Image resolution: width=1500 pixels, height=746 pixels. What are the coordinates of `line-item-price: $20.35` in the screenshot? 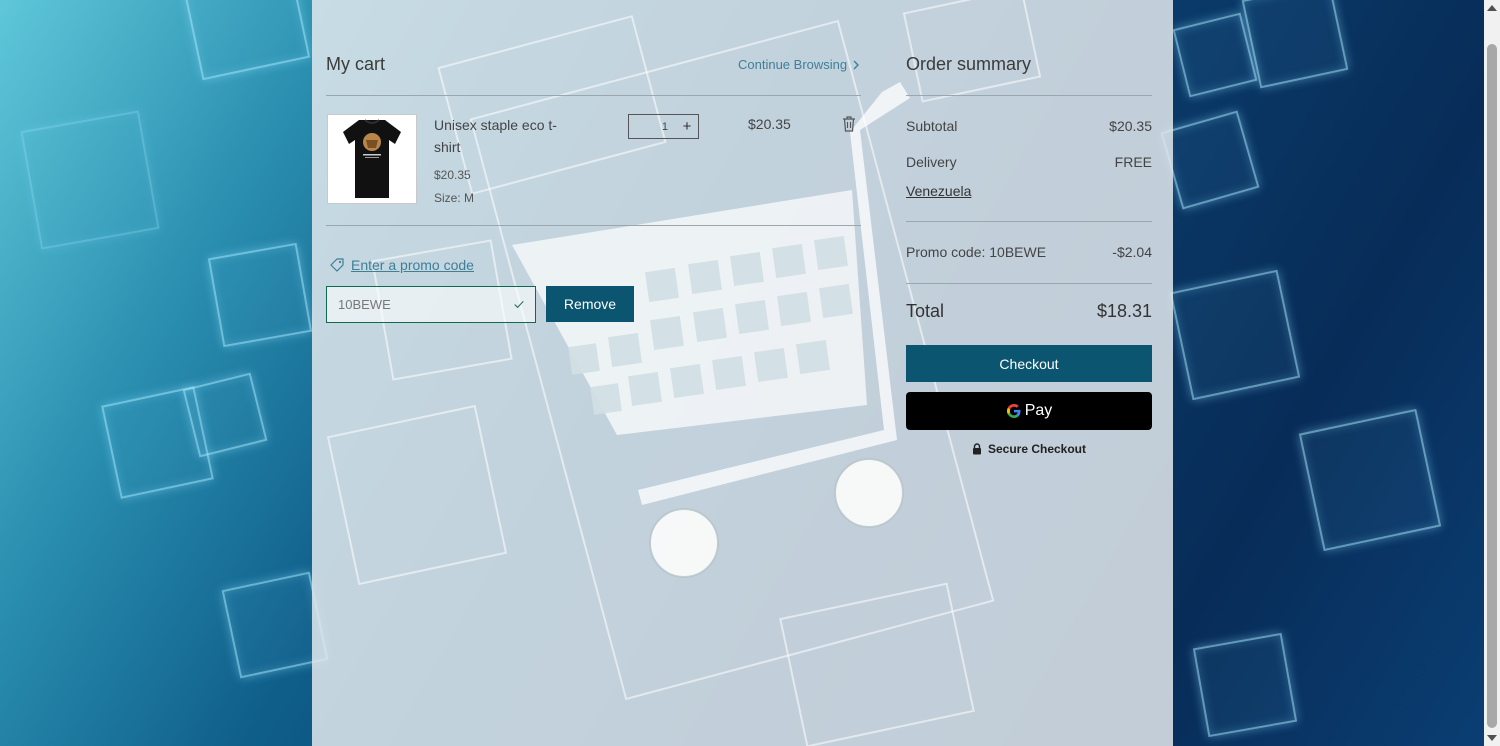 It's located at (769, 124).